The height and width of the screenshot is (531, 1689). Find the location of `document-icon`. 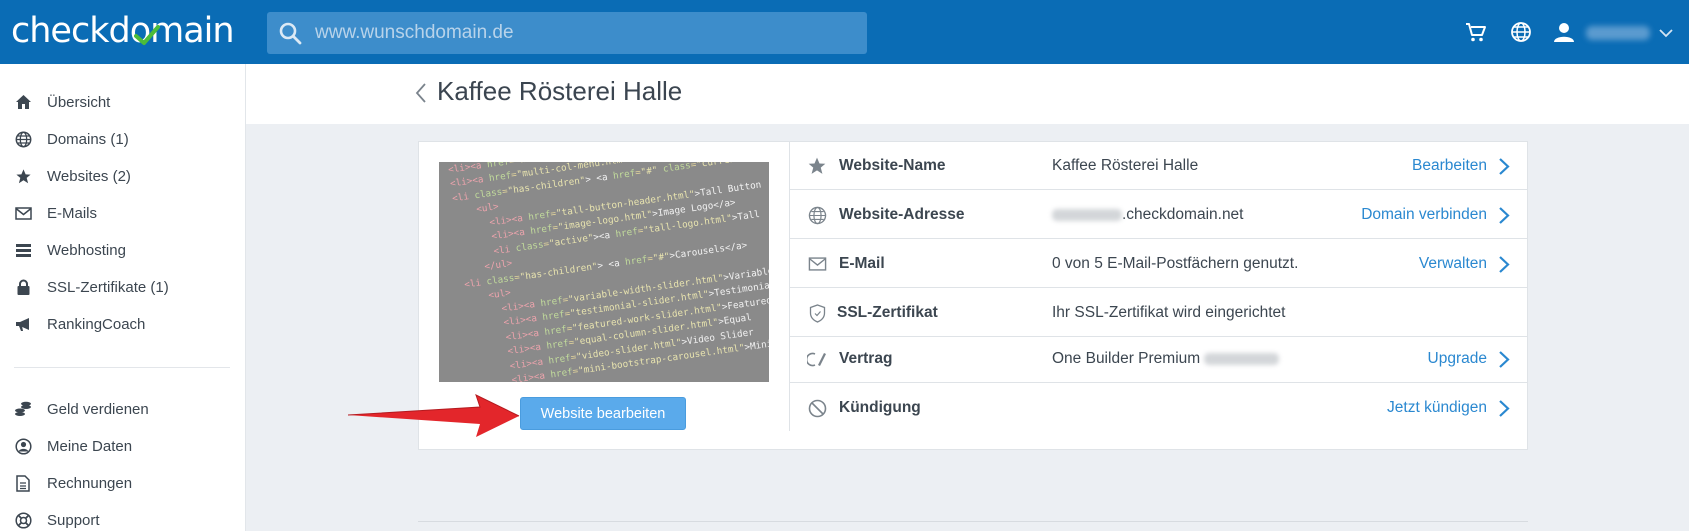

document-icon is located at coordinates (23, 483).